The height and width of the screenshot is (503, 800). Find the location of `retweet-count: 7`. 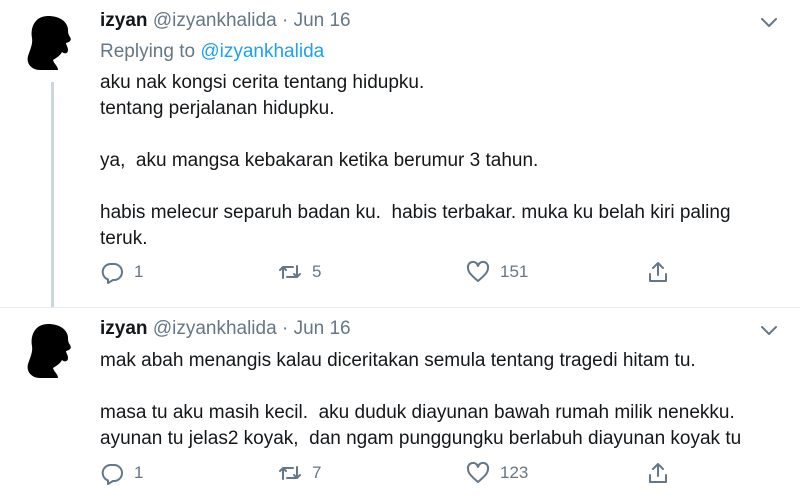

retweet-count: 7 is located at coordinates (317, 472).